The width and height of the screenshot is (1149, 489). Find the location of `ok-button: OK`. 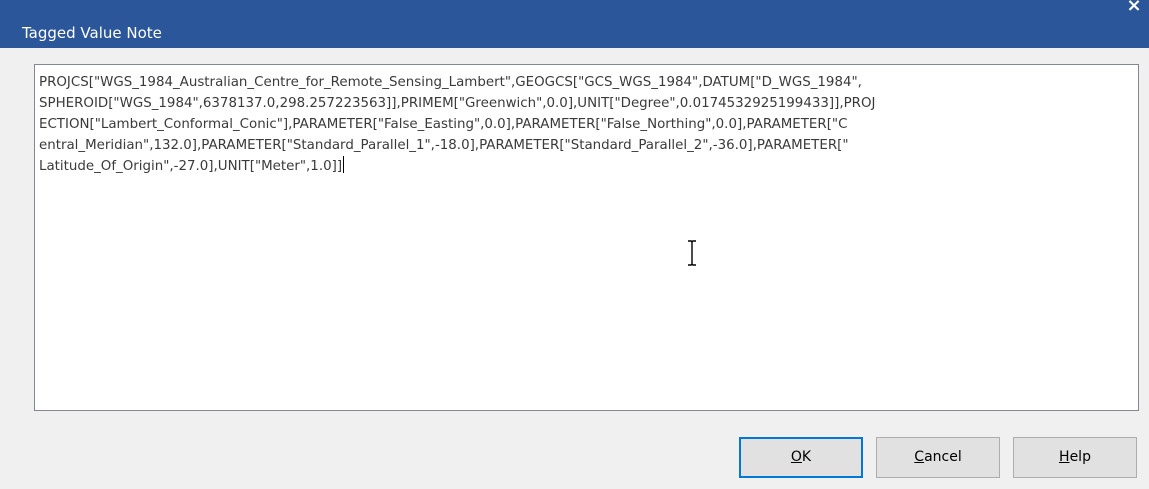

ok-button: OK is located at coordinates (801, 457).